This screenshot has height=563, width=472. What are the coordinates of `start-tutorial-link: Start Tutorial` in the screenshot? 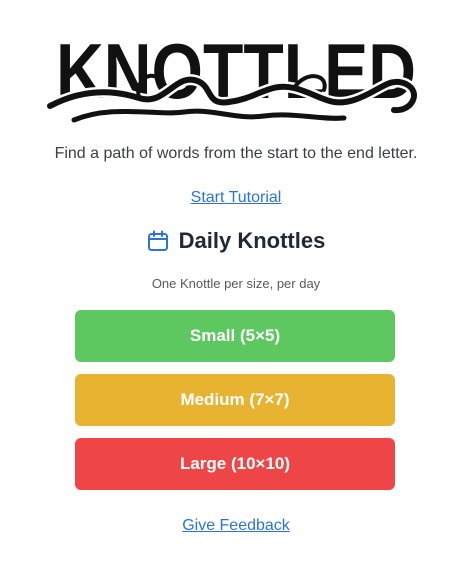 It's located at (236, 197).